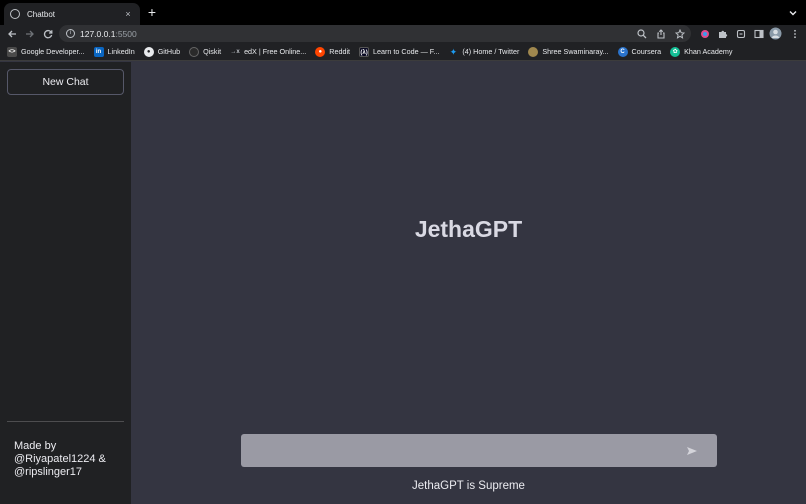  I want to click on address-bar: i 127.0.0.1:5500, so click(375, 33).